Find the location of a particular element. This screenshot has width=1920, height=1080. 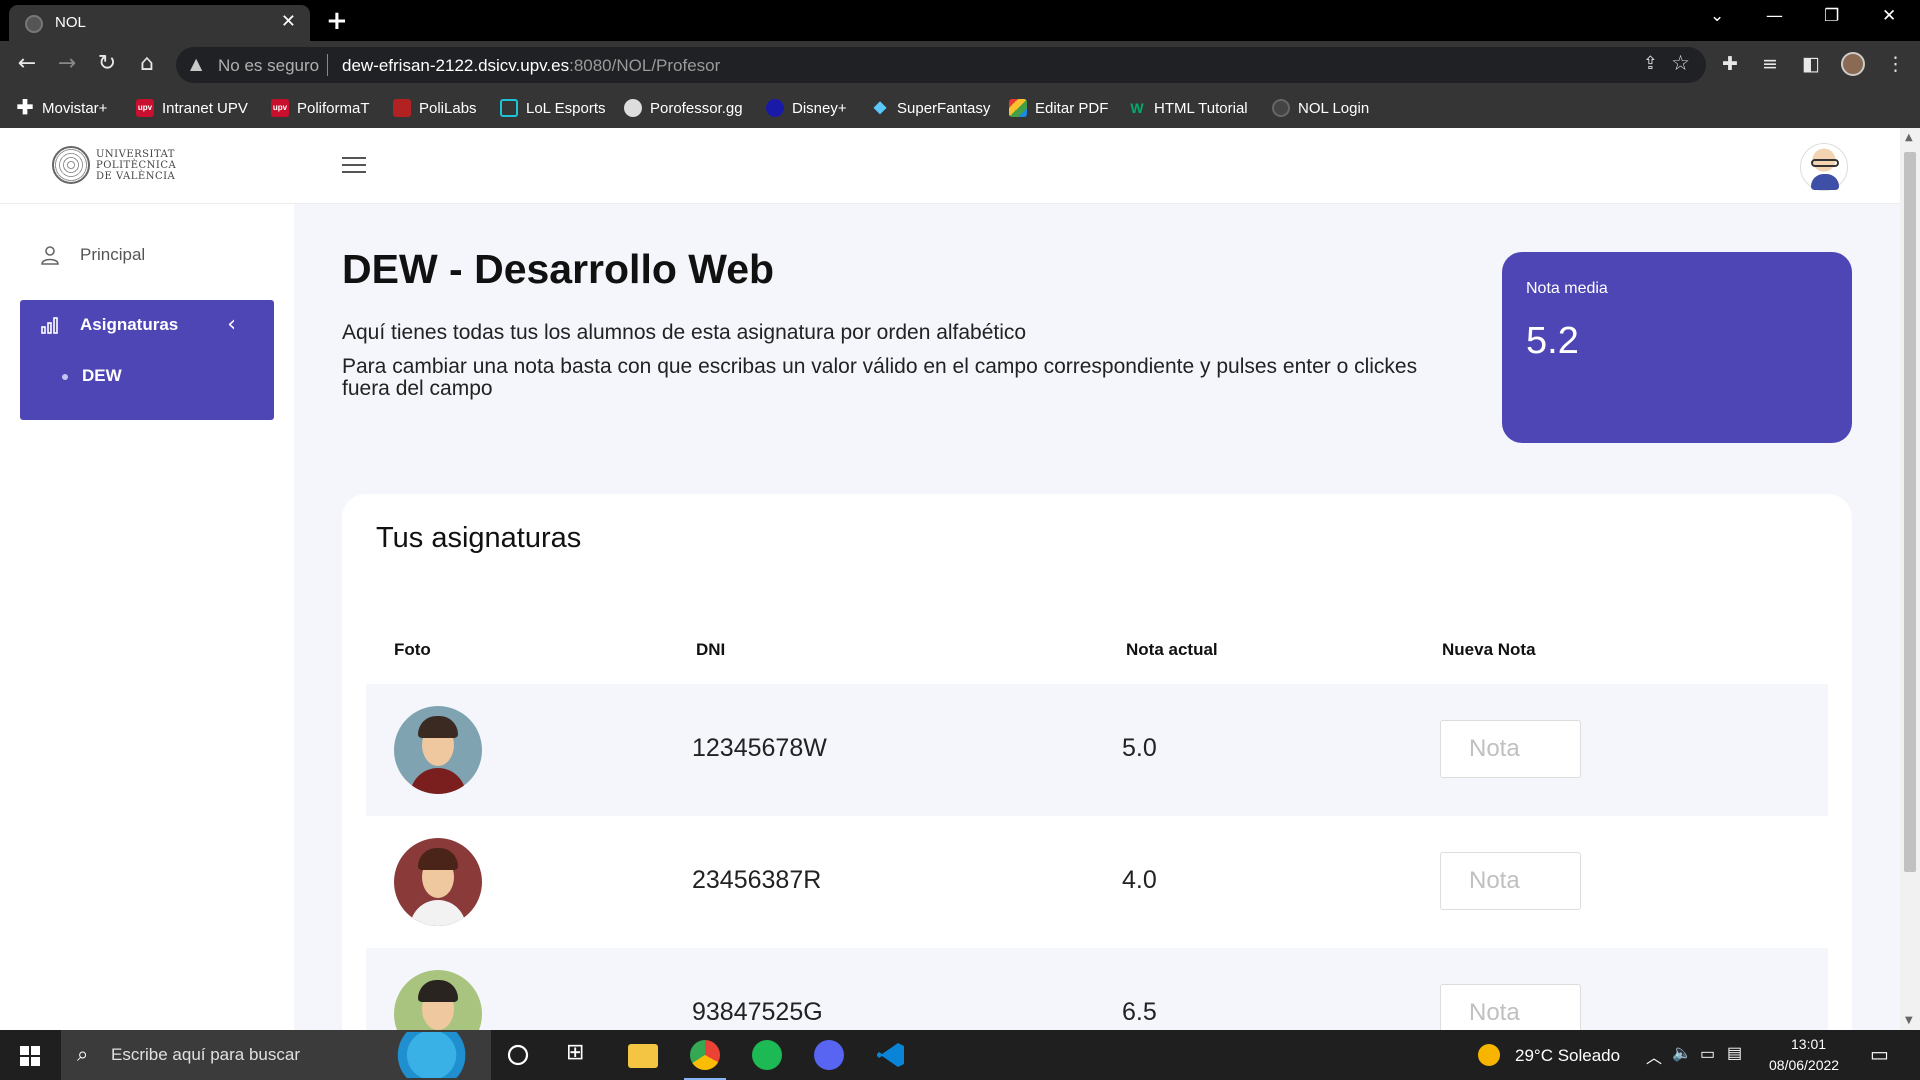

hamburger-menu-icon is located at coordinates (354, 166).